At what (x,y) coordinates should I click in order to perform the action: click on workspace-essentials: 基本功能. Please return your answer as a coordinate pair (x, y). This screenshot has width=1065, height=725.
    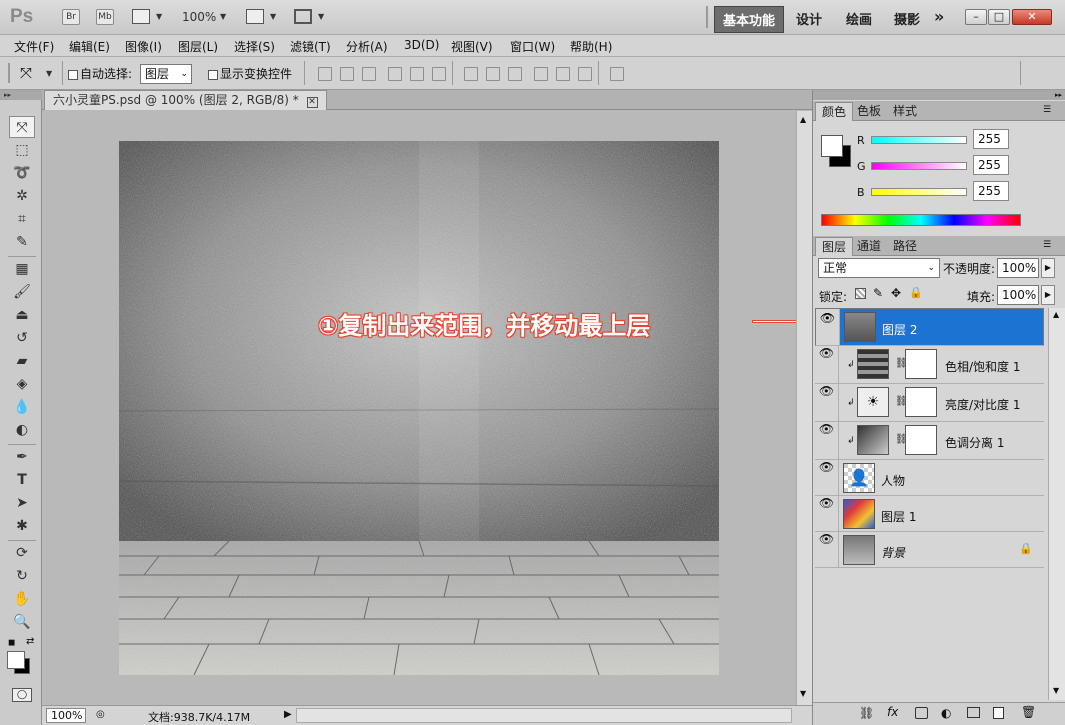
    Looking at the image, I should click on (749, 19).